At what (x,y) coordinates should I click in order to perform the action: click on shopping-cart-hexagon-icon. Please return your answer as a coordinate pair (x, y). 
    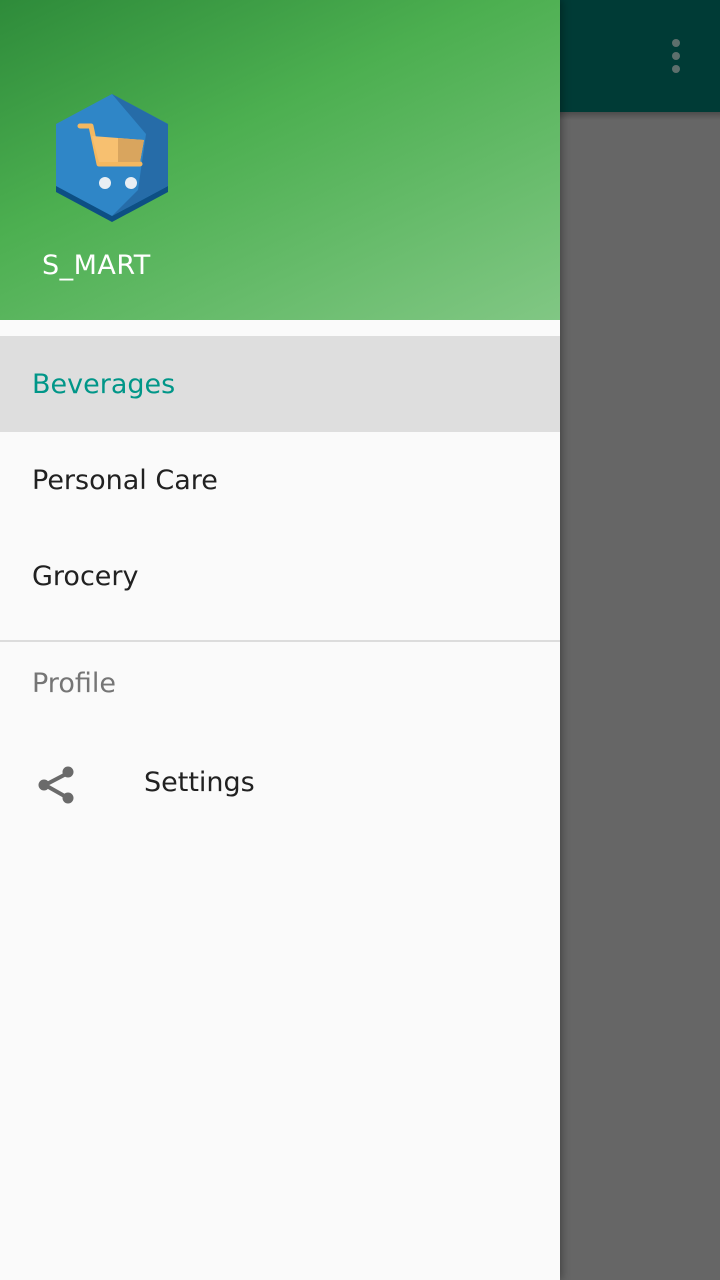
    Looking at the image, I should click on (112, 158).